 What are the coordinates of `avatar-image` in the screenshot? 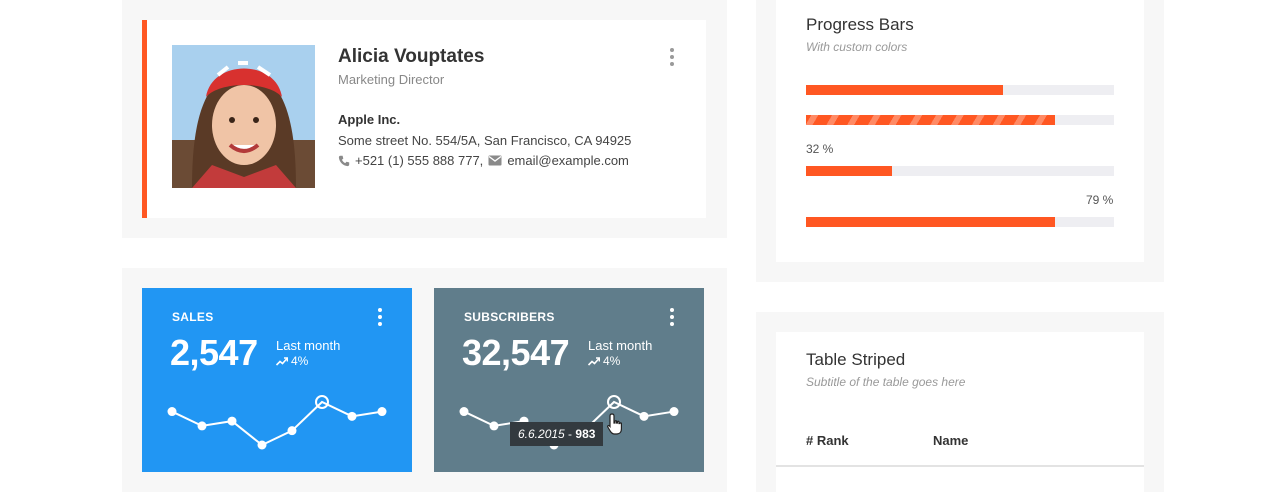 It's located at (243, 116).